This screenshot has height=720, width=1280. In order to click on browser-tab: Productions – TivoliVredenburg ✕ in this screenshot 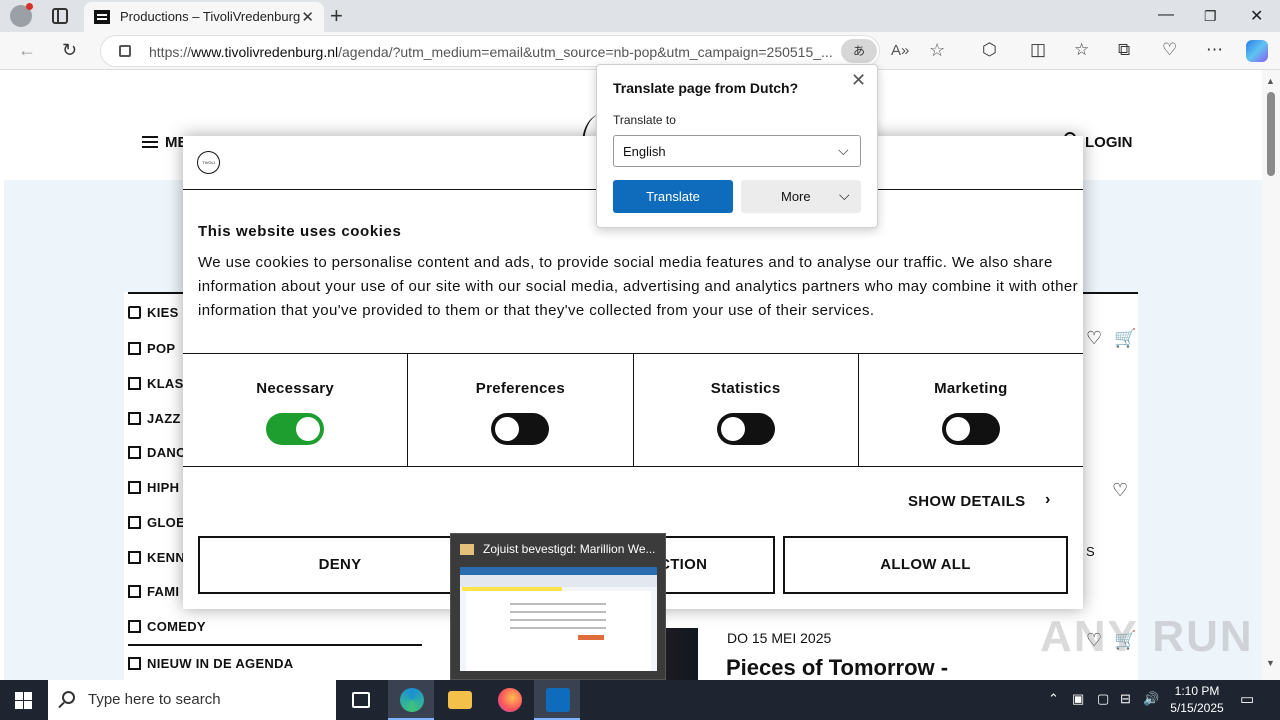, I will do `click(204, 17)`.